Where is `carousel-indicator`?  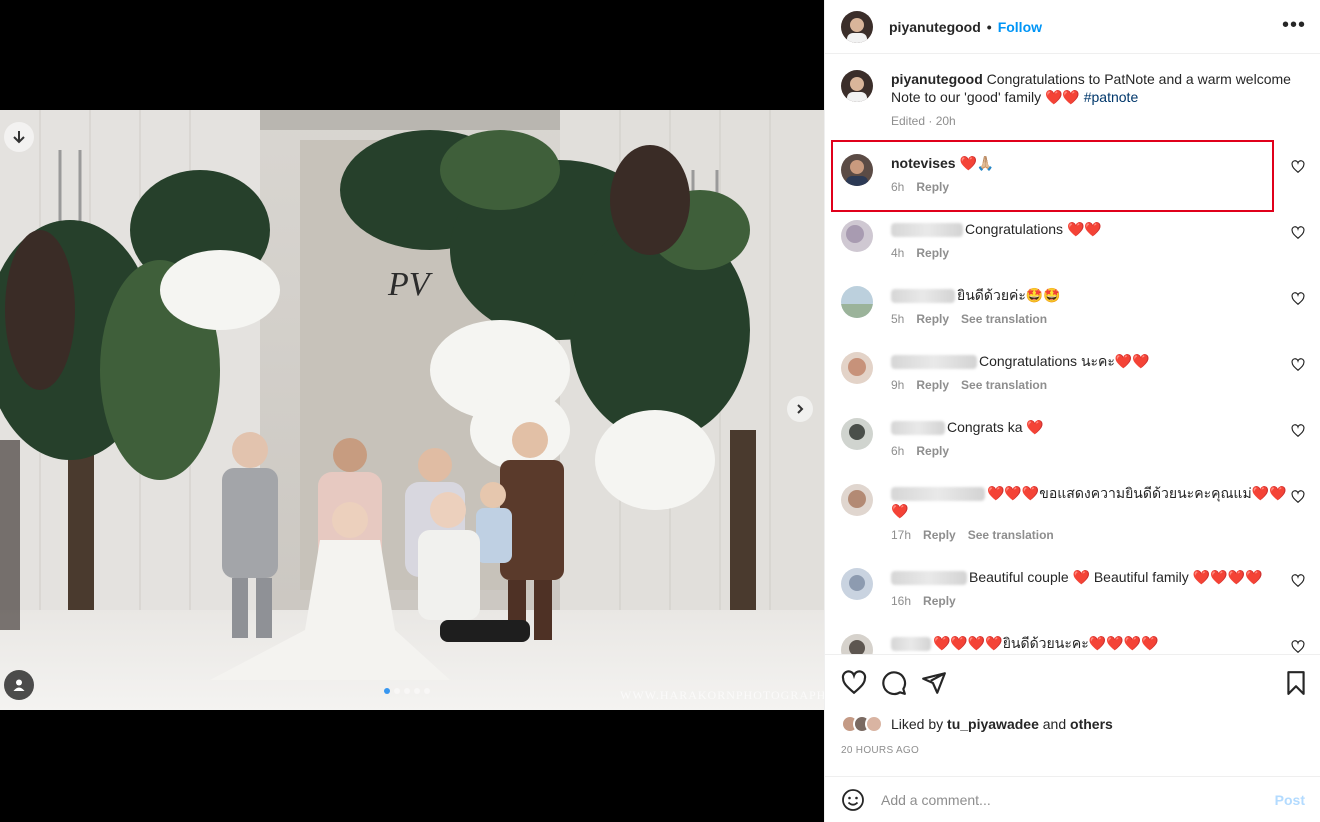
carousel-indicator is located at coordinates (407, 691).